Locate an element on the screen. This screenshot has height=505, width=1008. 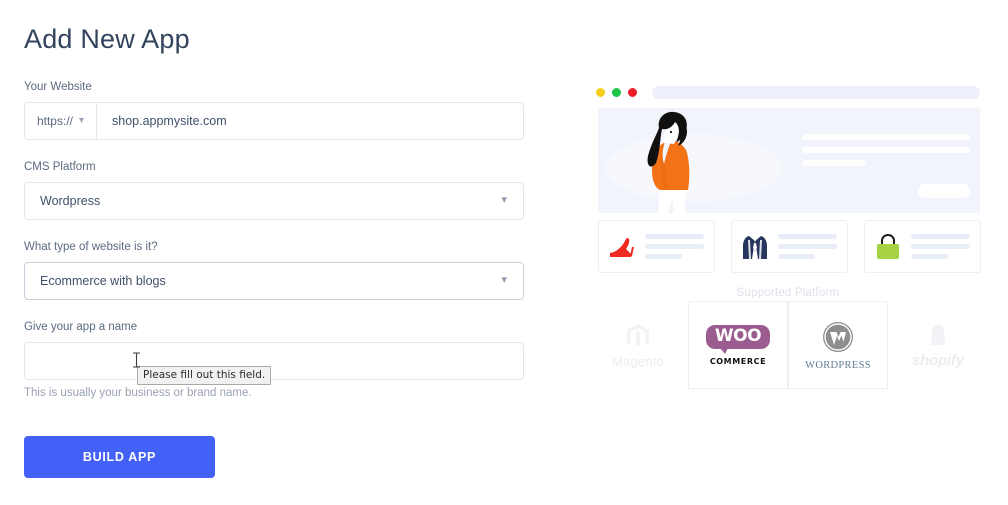
shopify-label: shopify is located at coordinates (938, 360).